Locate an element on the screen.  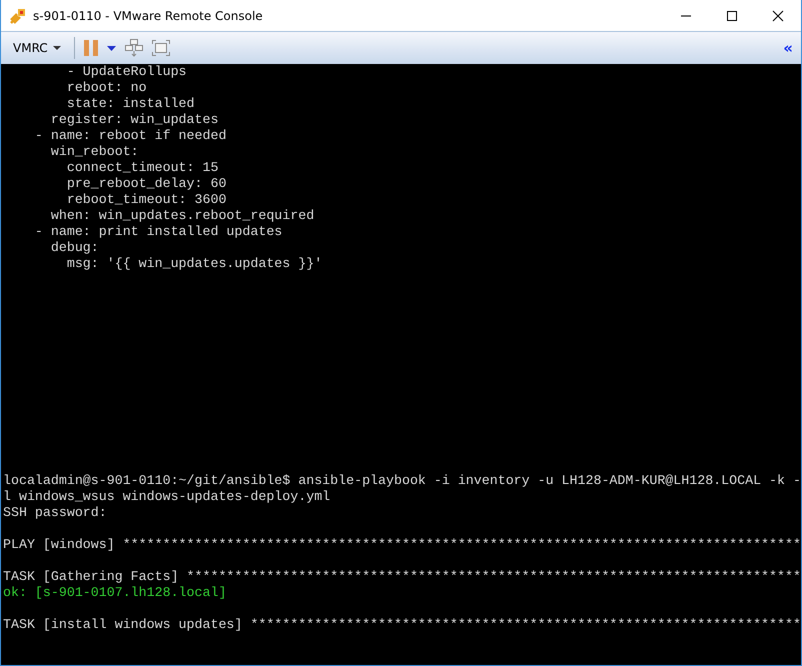
console-line: win_reboot: is located at coordinates (94, 152).